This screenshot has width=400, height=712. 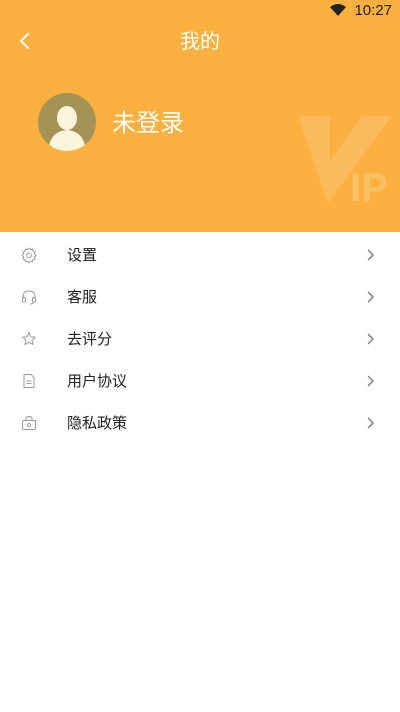 I want to click on vip-watermark: IP, so click(x=345, y=162).